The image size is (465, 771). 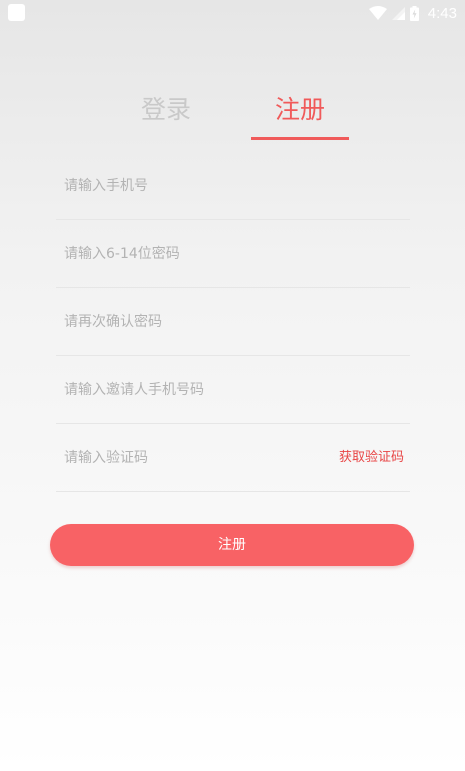 I want to click on confirm-password-input, so click(x=194, y=322).